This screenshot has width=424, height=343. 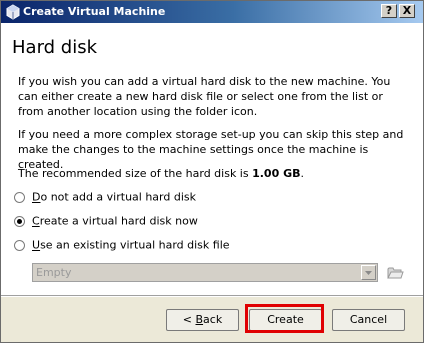 What do you see at coordinates (114, 197) in the screenshot?
I see `radio-label: Do not add a virtual hard disk` at bounding box center [114, 197].